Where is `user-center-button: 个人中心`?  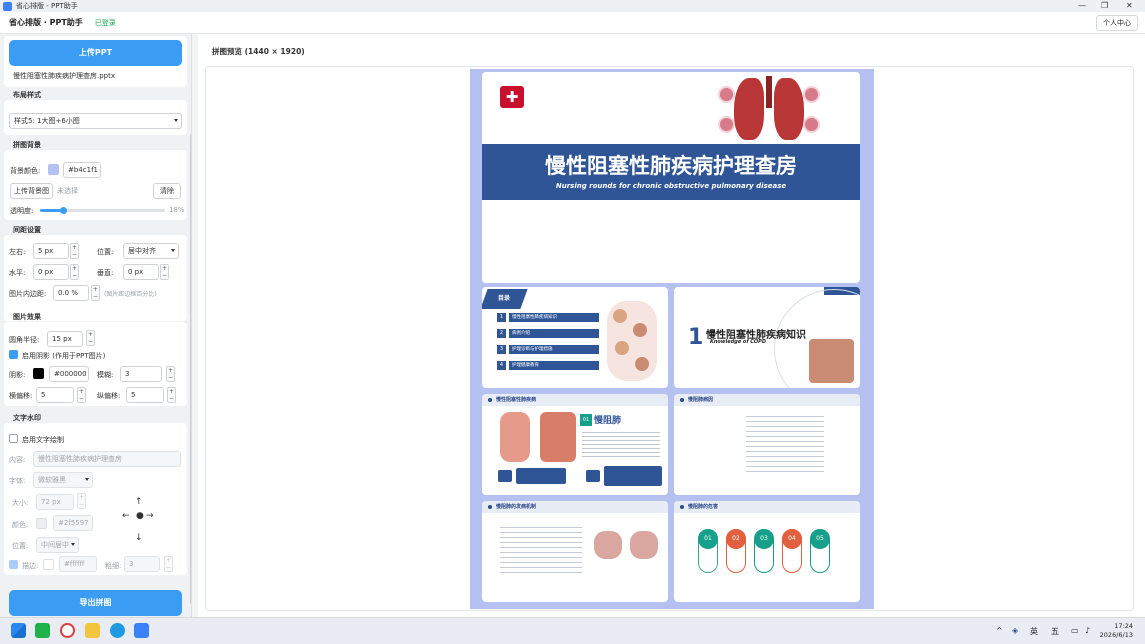 user-center-button: 个人中心 is located at coordinates (1117, 23).